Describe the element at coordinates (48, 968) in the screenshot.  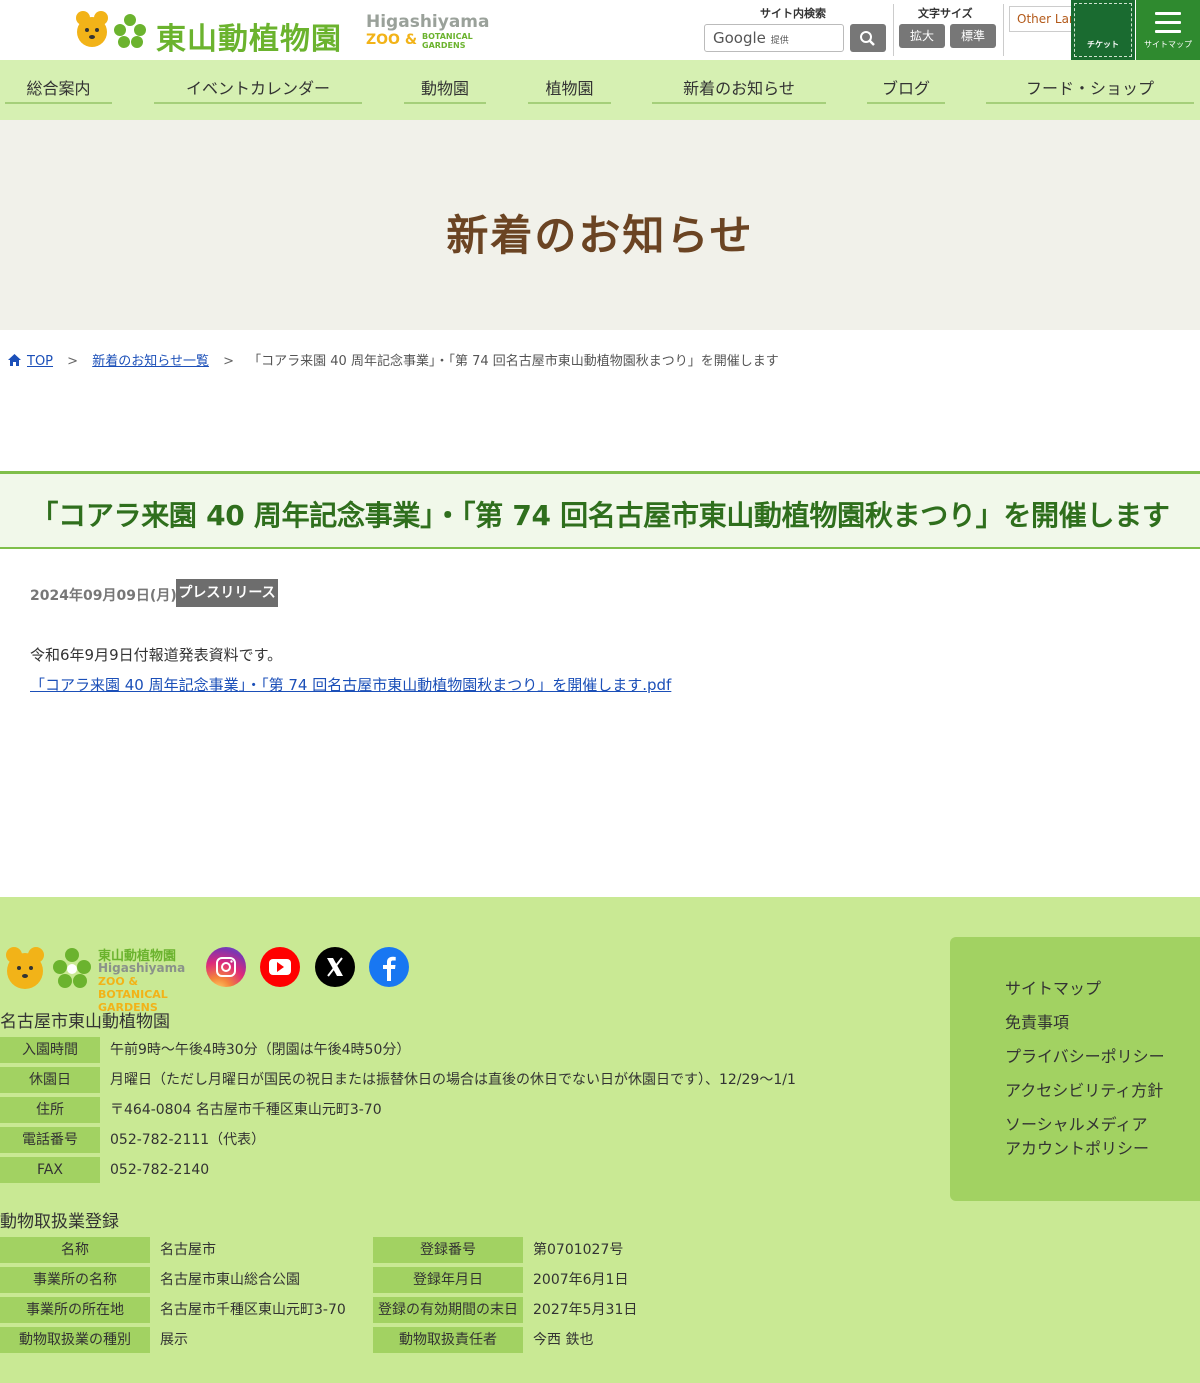
I see `footer-mascot-logo-icon` at that location.